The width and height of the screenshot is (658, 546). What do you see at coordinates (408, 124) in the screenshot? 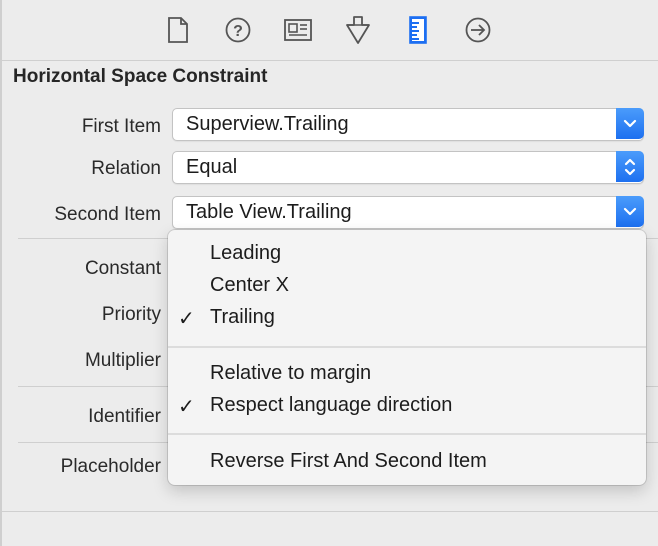
I see `first-item-popup: Superview.Trailing` at bounding box center [408, 124].